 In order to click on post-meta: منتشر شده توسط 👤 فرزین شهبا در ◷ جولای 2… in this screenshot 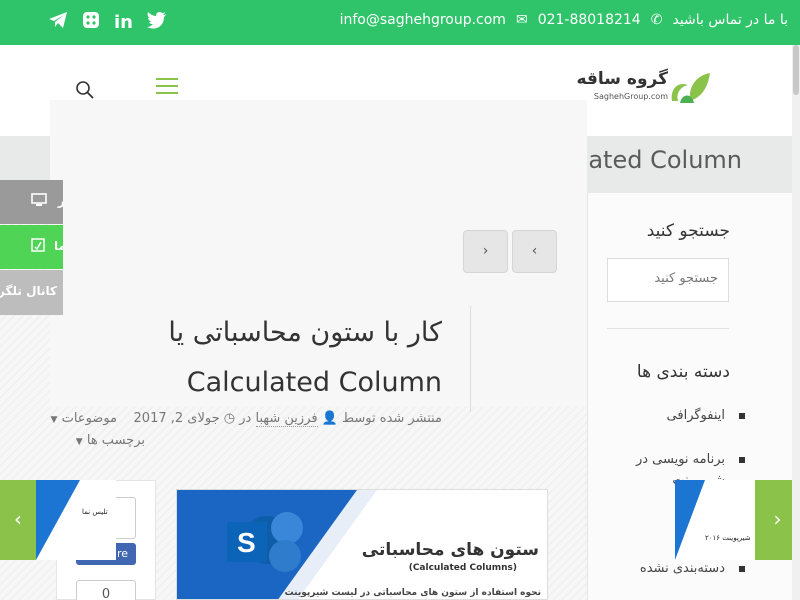, I will do `click(246, 419)`.